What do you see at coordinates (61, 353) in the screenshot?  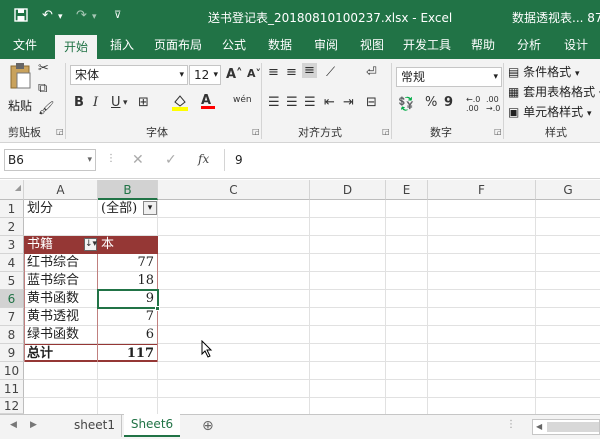 I see `total-label: 总计` at bounding box center [61, 353].